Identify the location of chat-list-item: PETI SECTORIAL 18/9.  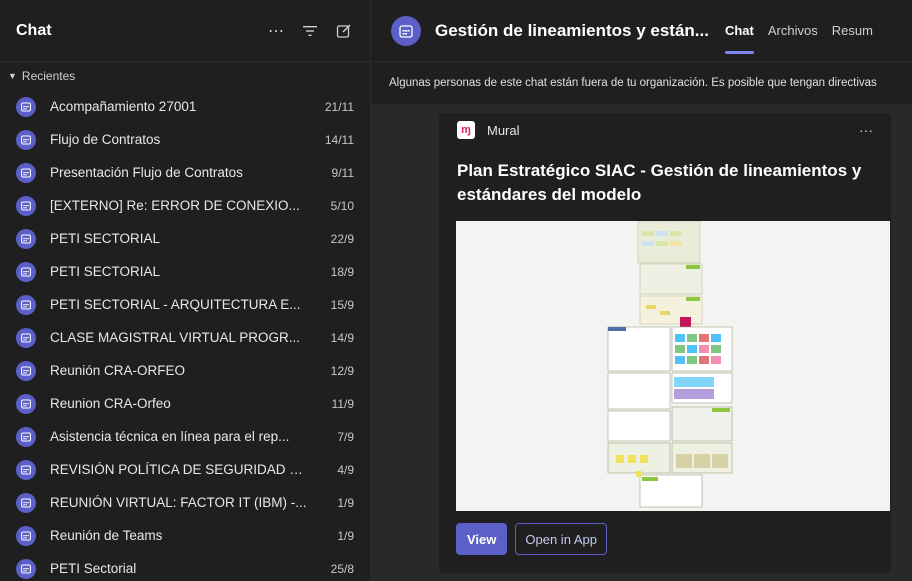
(185, 271).